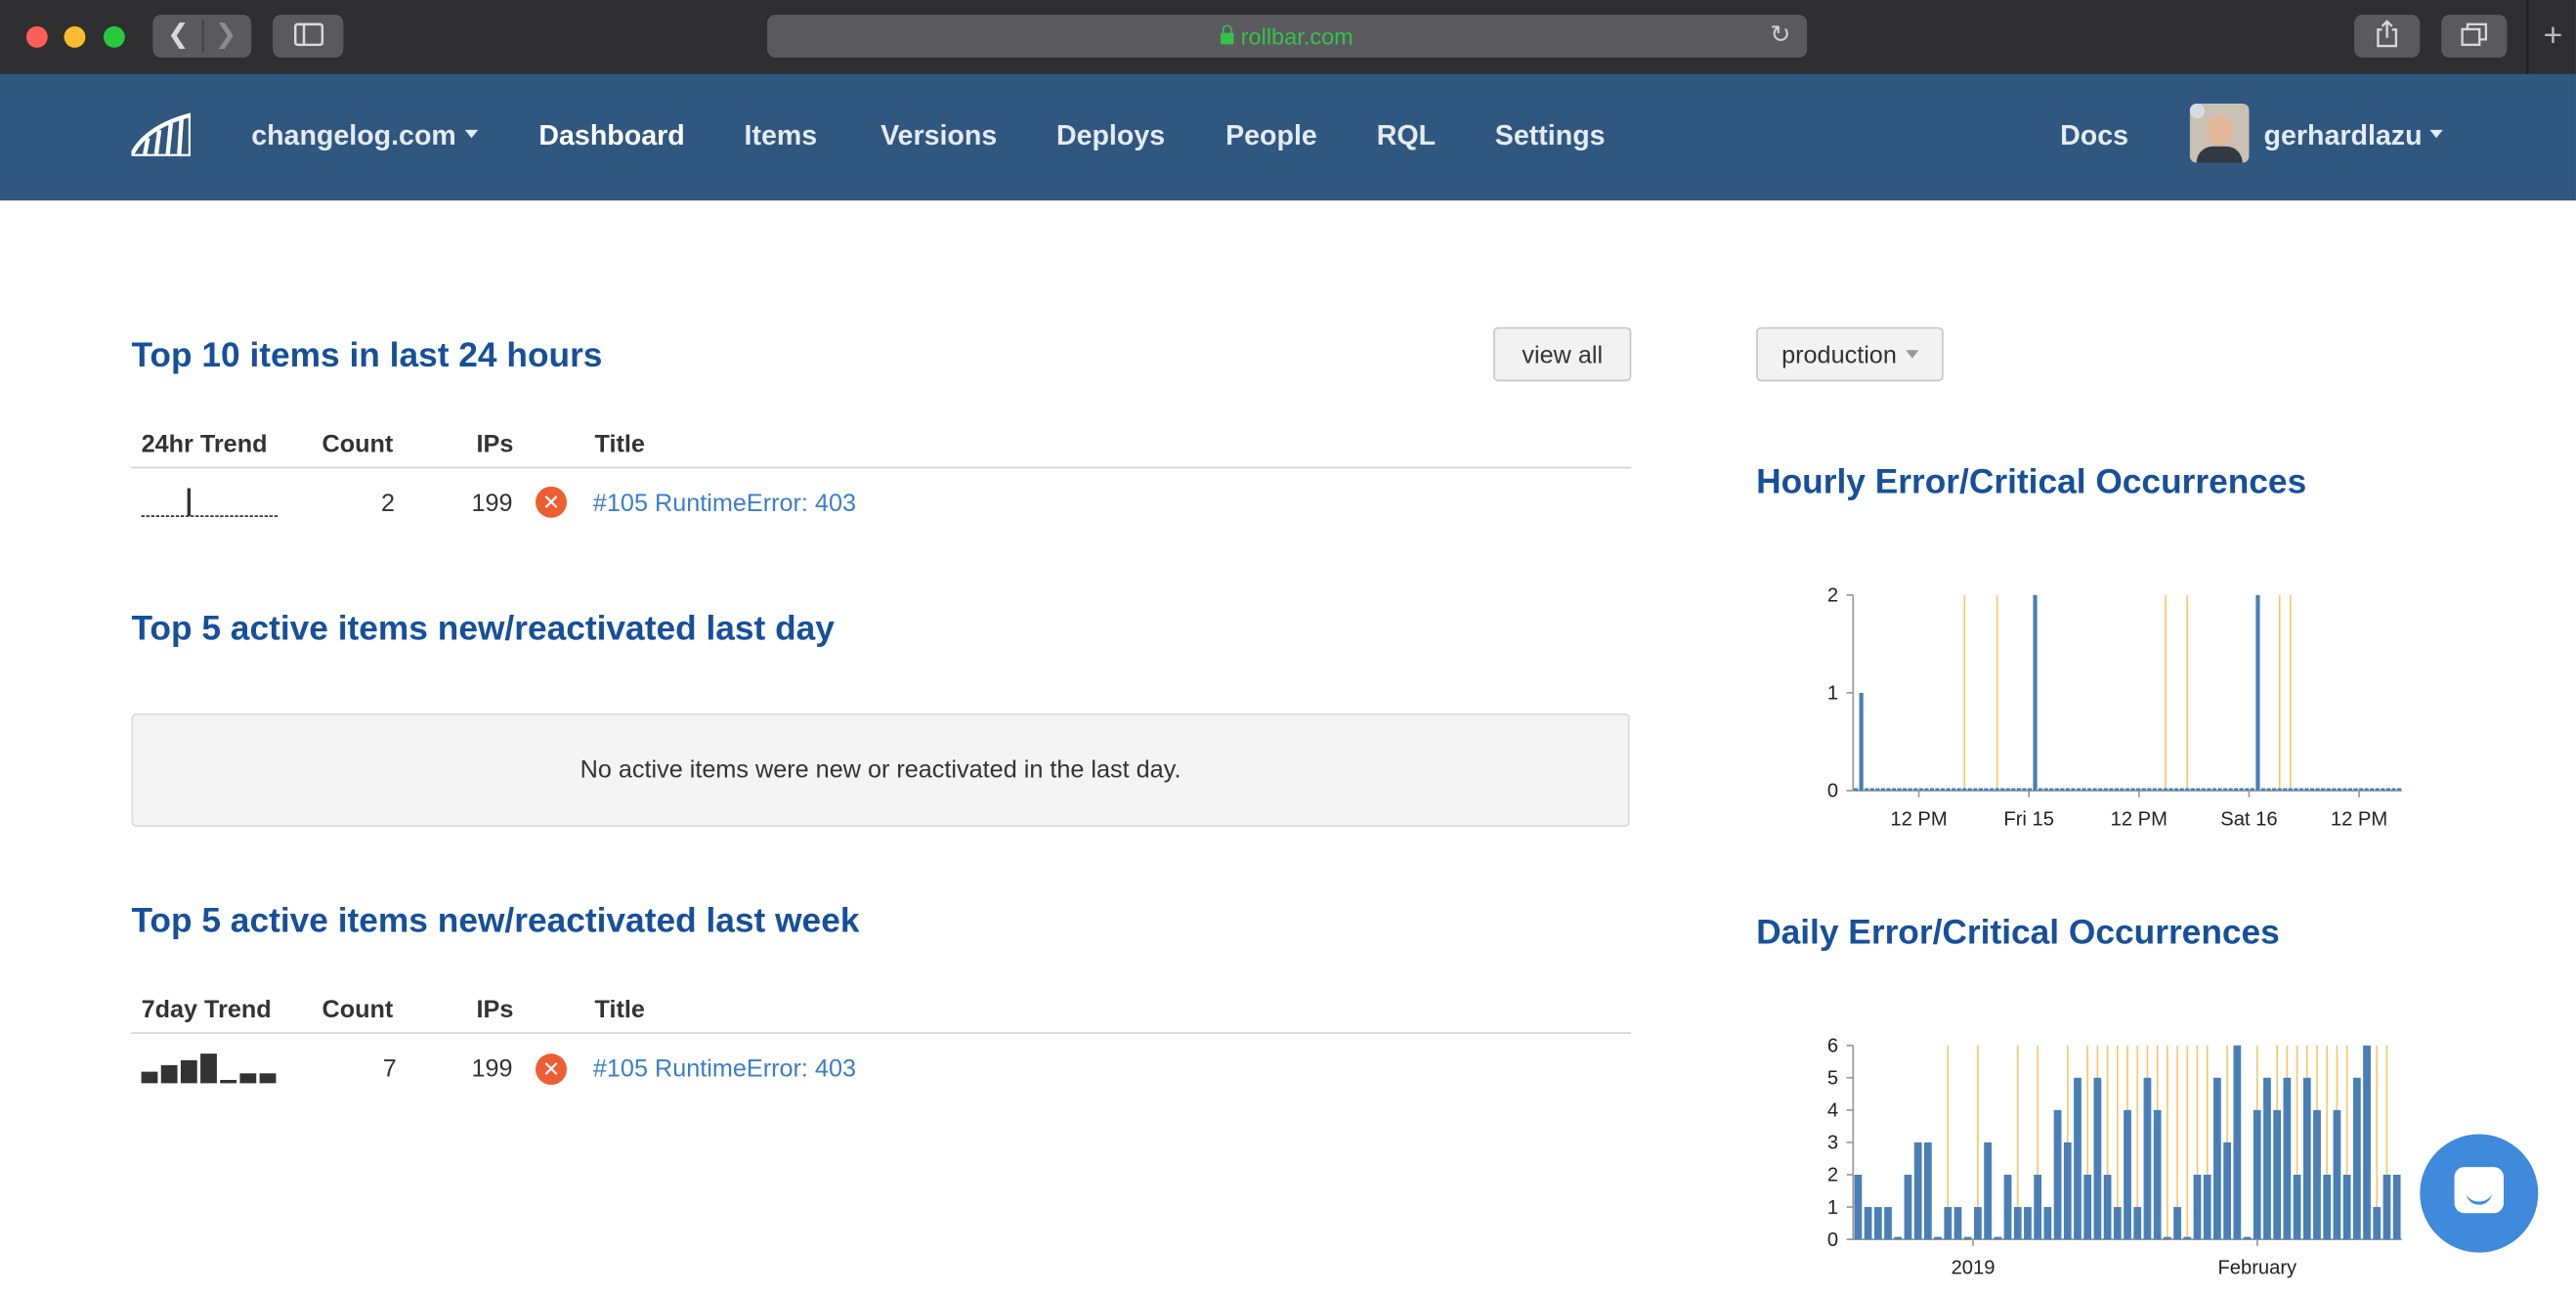 The width and height of the screenshot is (2576, 1292). I want to click on nav-deploys: Deploys, so click(1111, 136).